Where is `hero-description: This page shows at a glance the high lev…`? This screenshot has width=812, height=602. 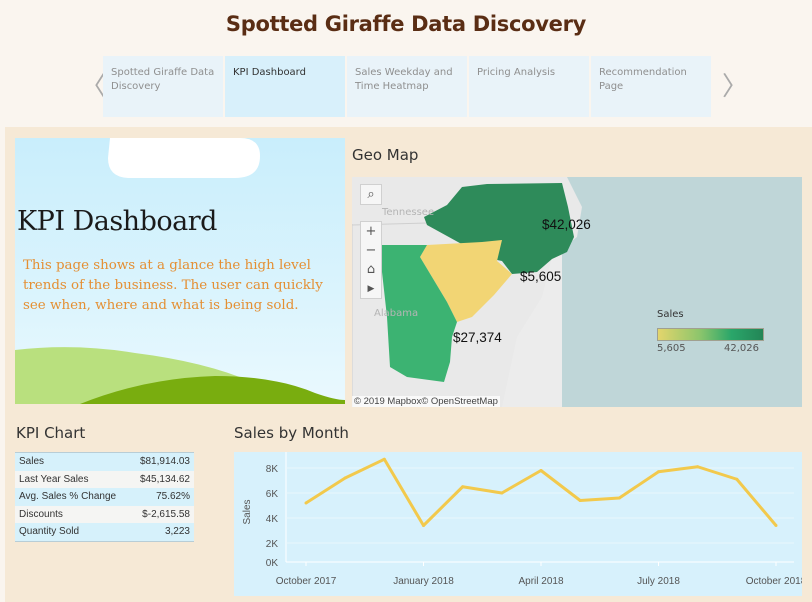
hero-description: This page shows at a glance the high lev… is located at coordinates (173, 285).